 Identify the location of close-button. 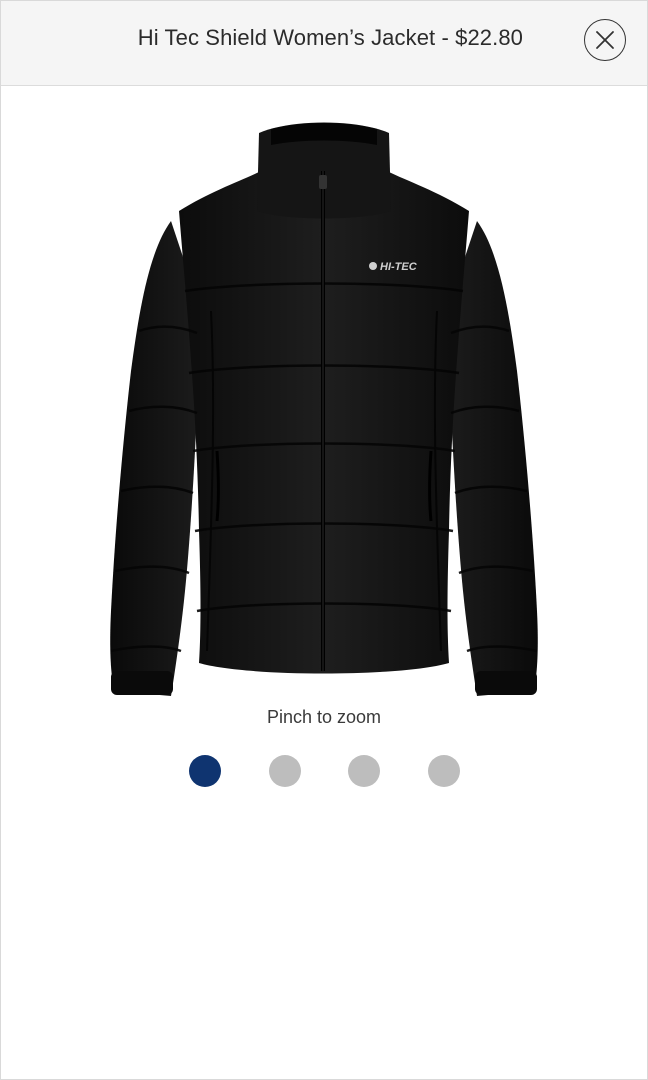
(605, 40).